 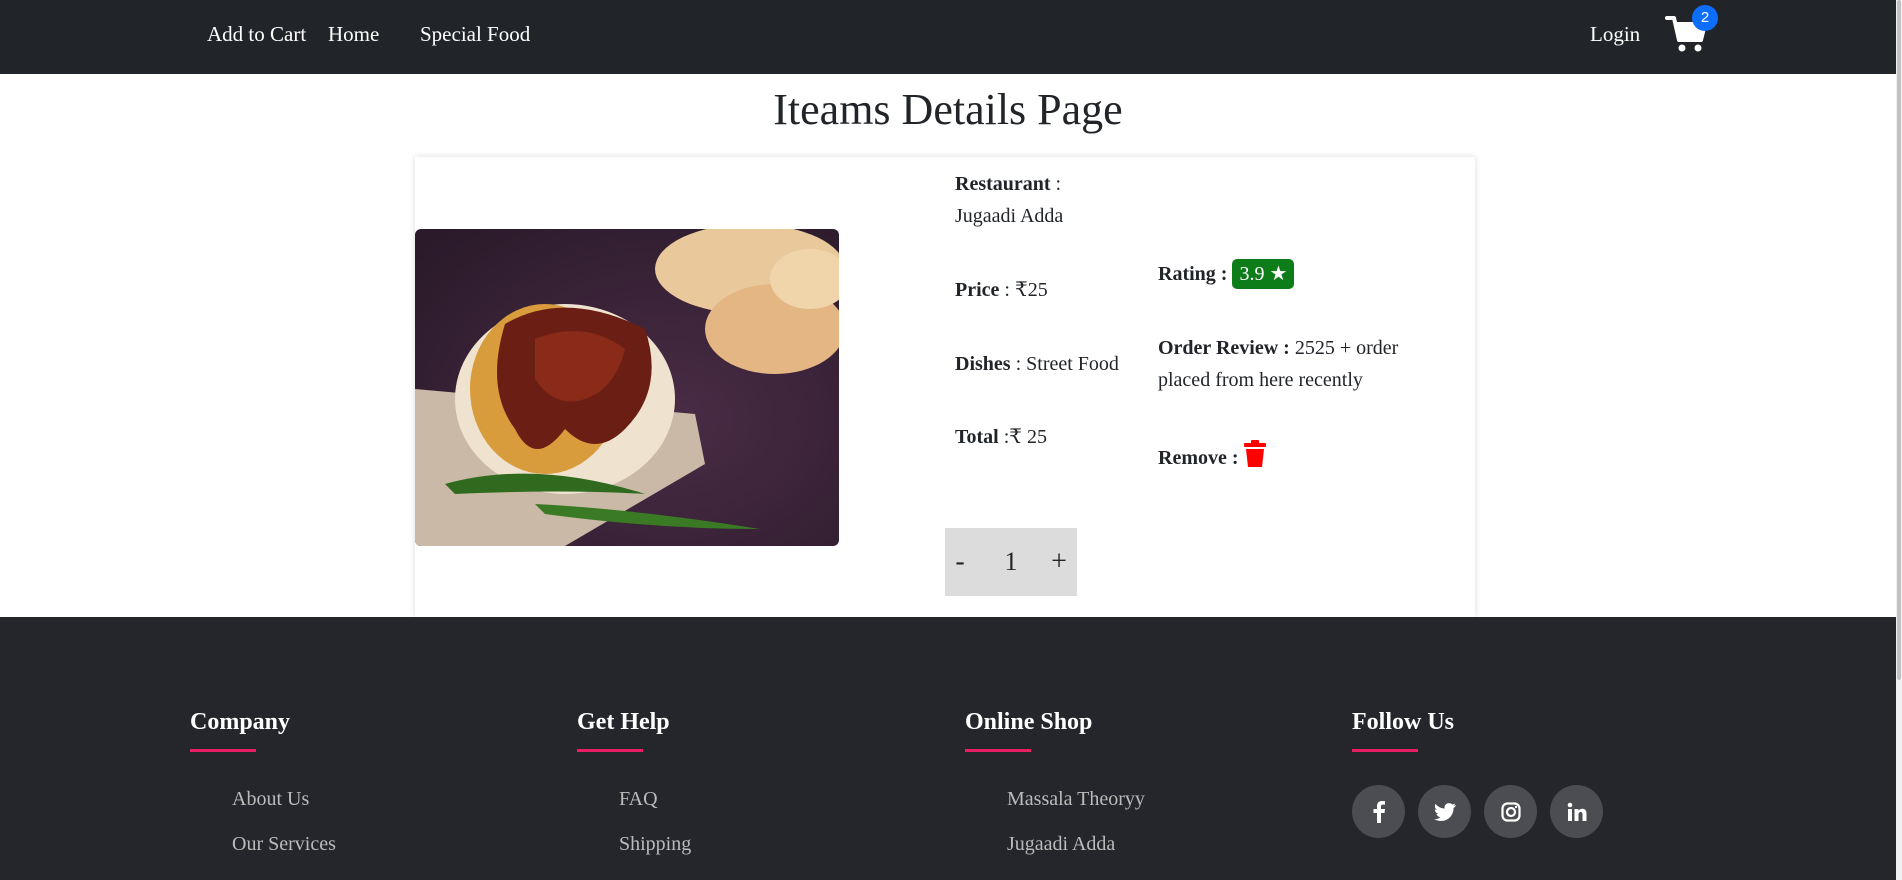 What do you see at coordinates (655, 844) in the screenshot?
I see `footer-link-shipping: Shipping` at bounding box center [655, 844].